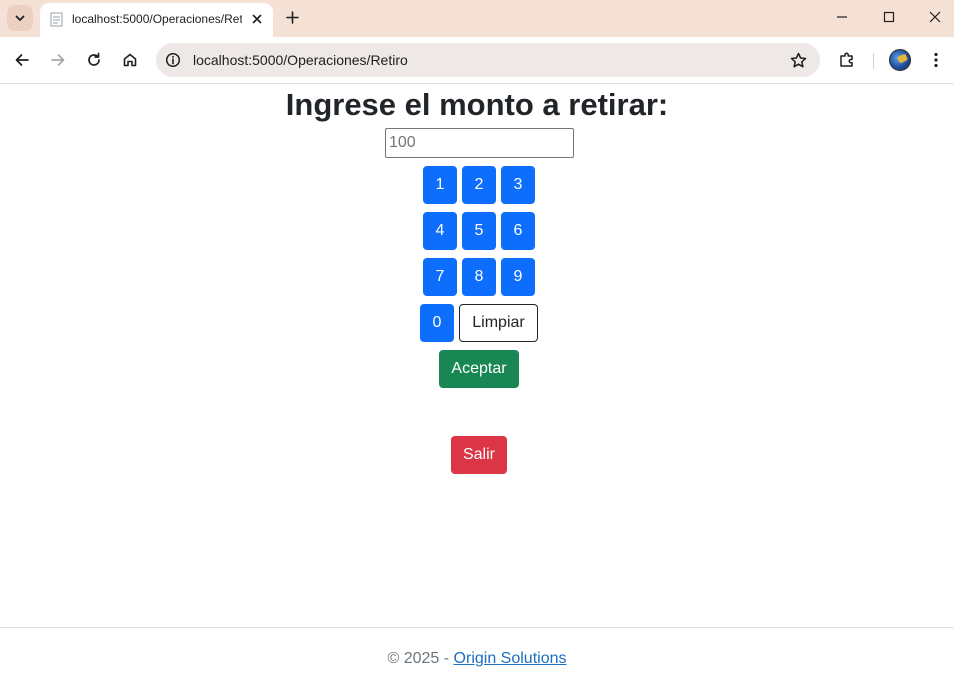  Describe the element at coordinates (56, 19) in the screenshot. I see `page-favicon-icon` at that location.